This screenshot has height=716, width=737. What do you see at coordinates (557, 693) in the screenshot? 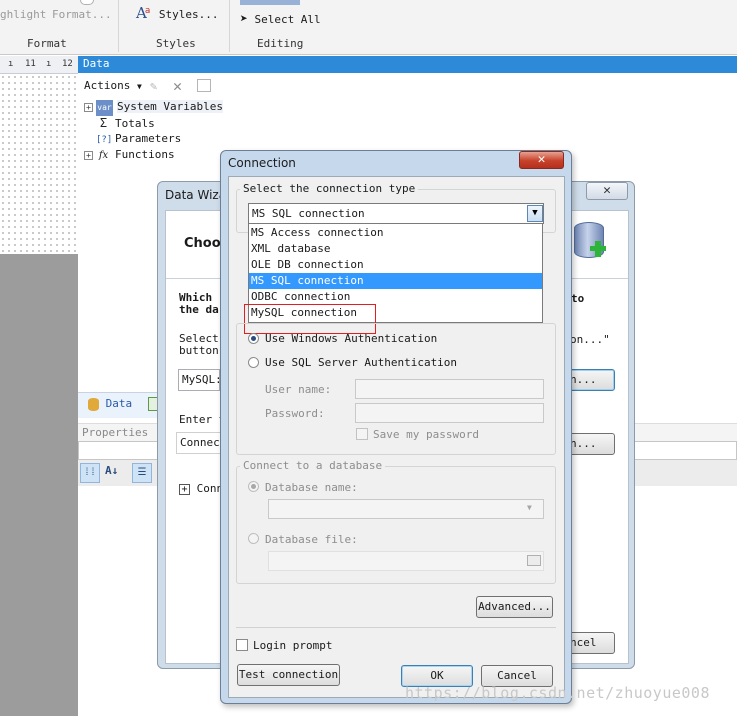
I see `watermark: https://blog.csdn.net/zhuoyue008` at bounding box center [557, 693].